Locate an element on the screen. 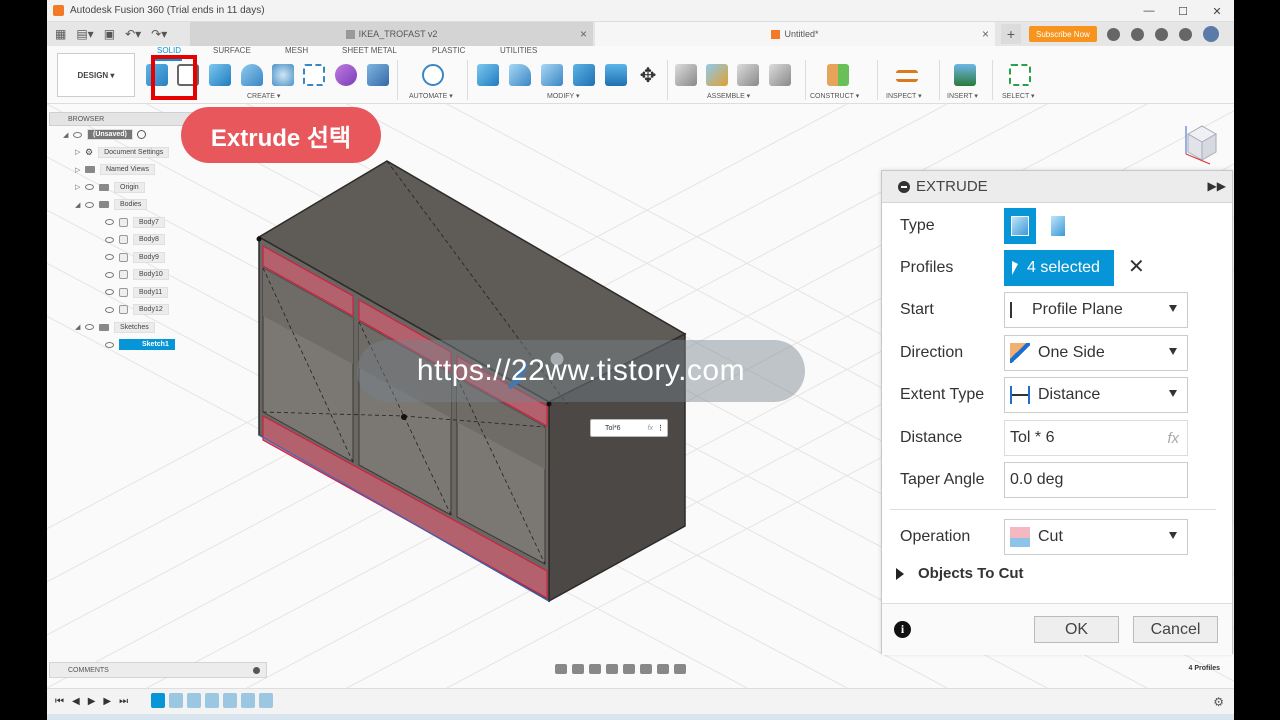 The width and height of the screenshot is (1280, 720). tree-row-sketches: ◢ Sketches is located at coordinates (154, 328).